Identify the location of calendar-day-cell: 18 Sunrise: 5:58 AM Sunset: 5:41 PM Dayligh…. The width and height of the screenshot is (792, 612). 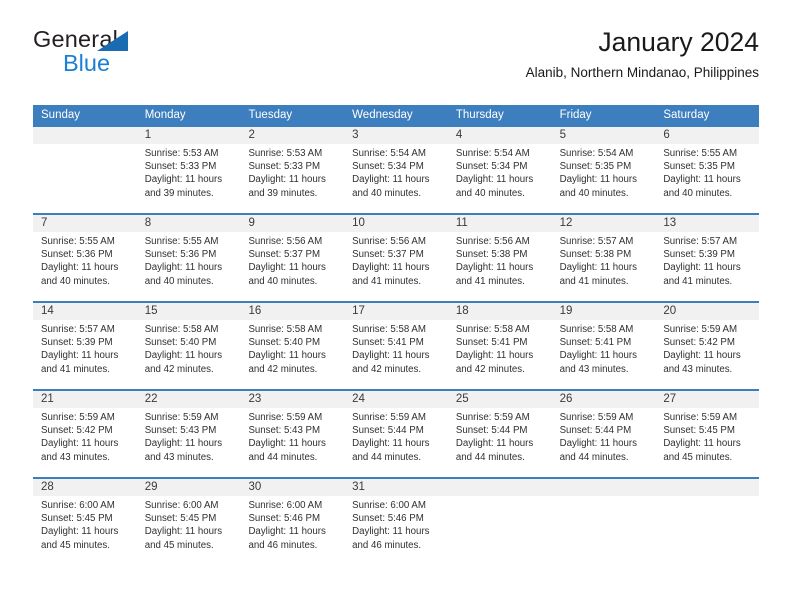
(500, 346).